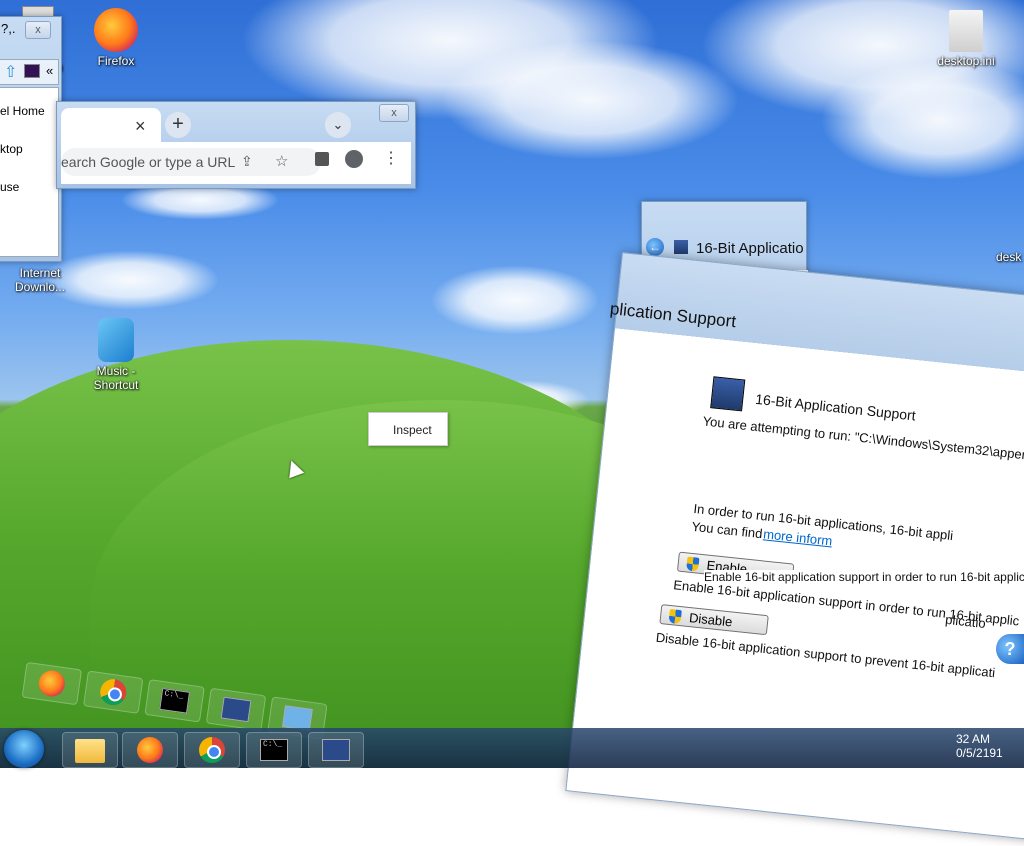 The width and height of the screenshot is (1024, 846). I want to click on taskbar-16bit, so click(236, 709).